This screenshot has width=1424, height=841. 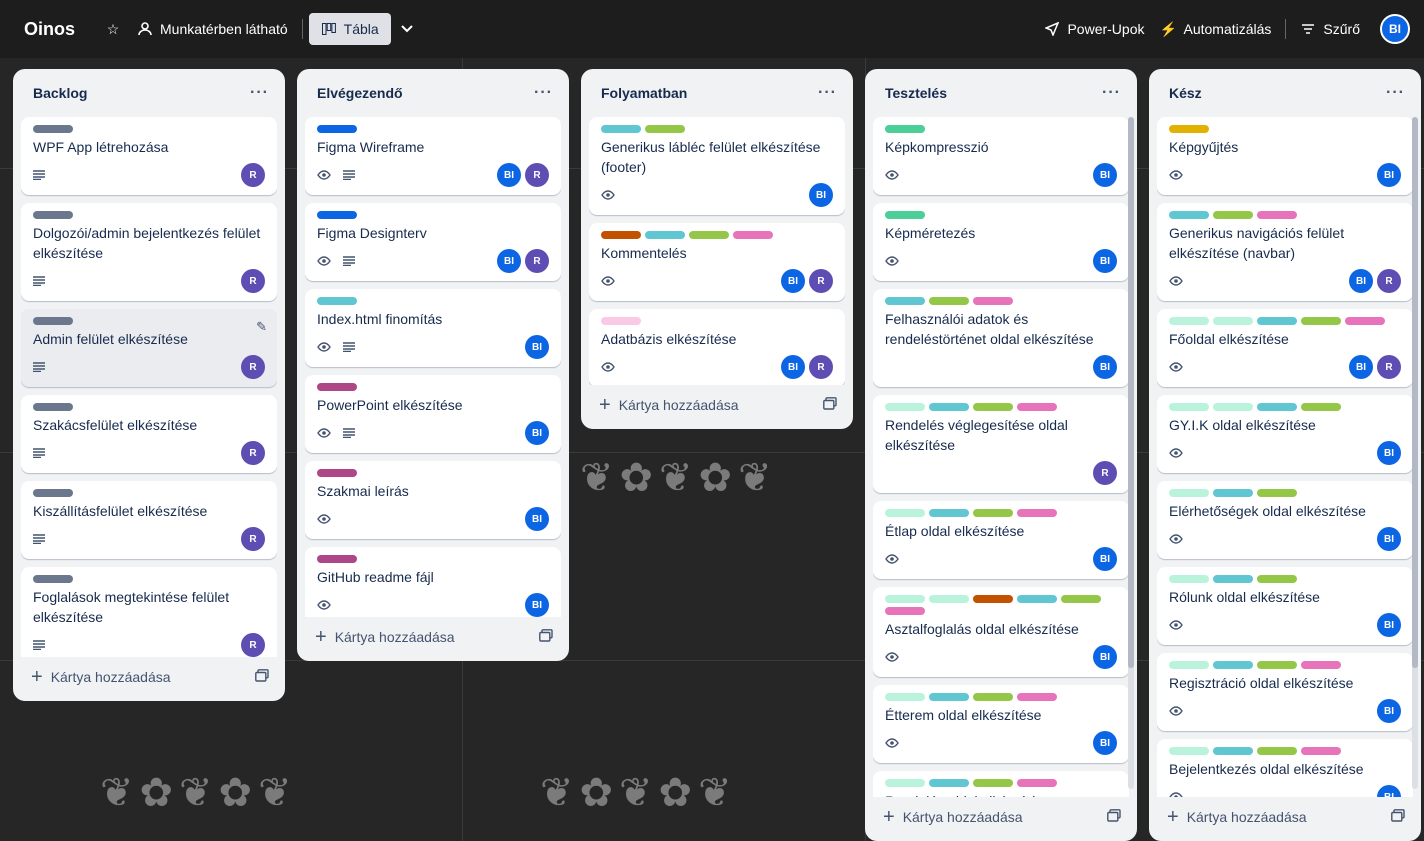 I want to click on list-header: Kész ···, so click(x=1285, y=93).